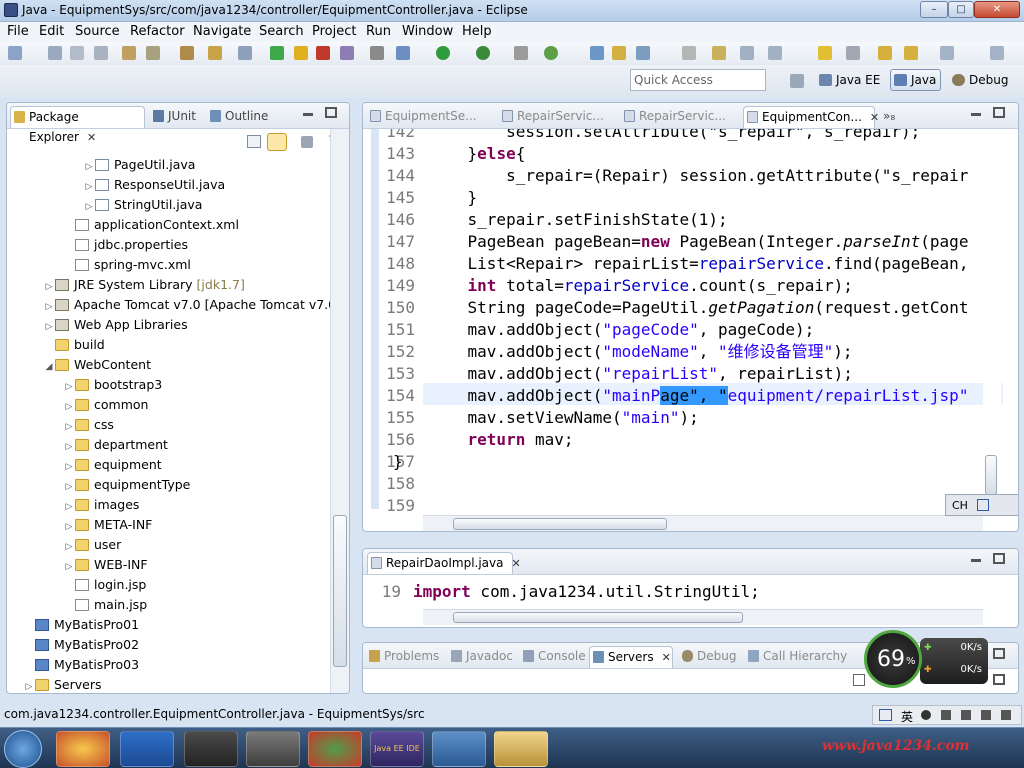  I want to click on close-button: ✕, so click(997, 9).